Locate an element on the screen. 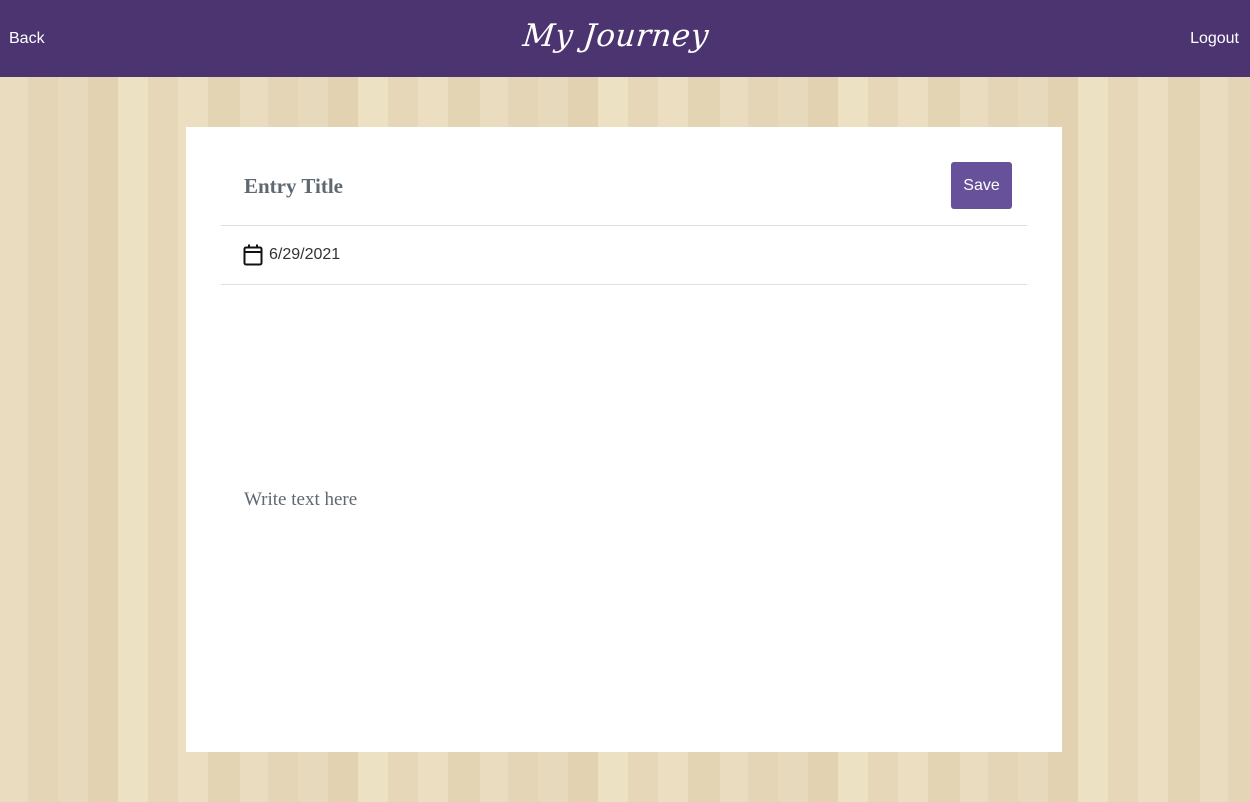  entry-title-input is located at coordinates (494, 186).